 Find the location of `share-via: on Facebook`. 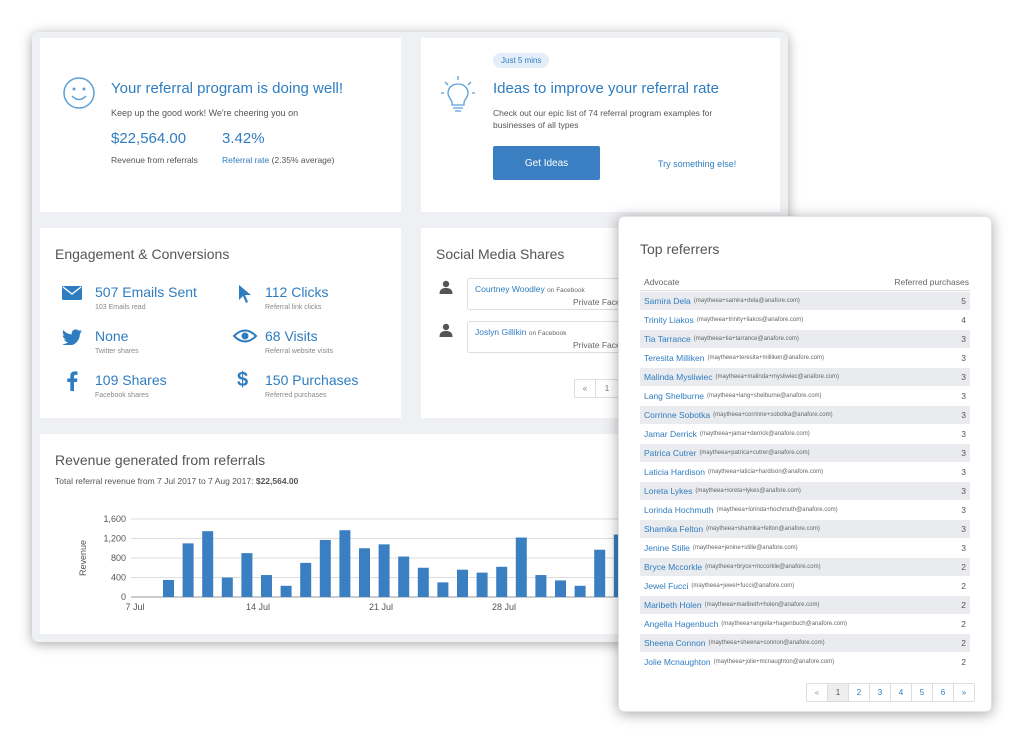

share-via: on Facebook is located at coordinates (547, 333).